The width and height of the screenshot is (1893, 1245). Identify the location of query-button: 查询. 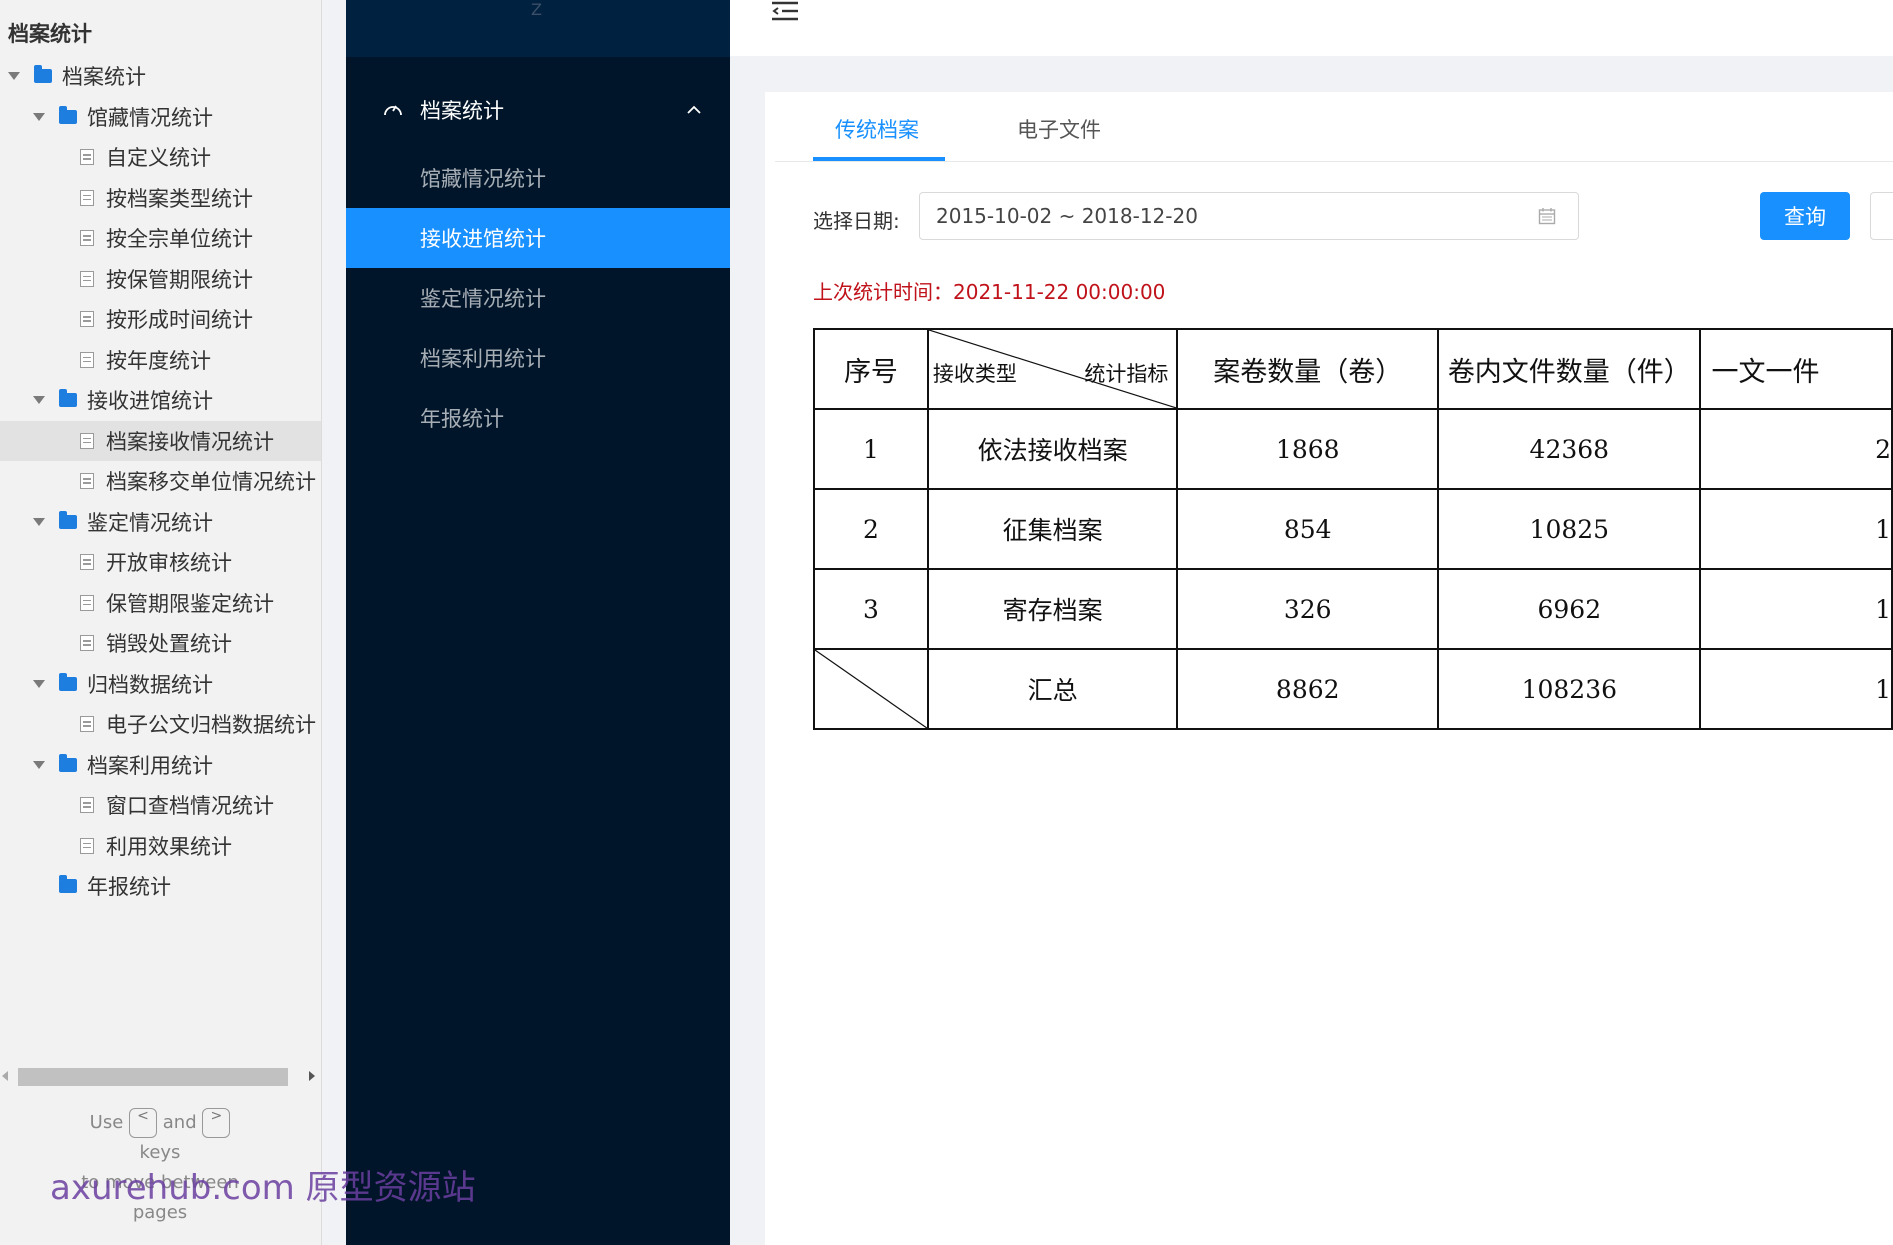
(1805, 216).